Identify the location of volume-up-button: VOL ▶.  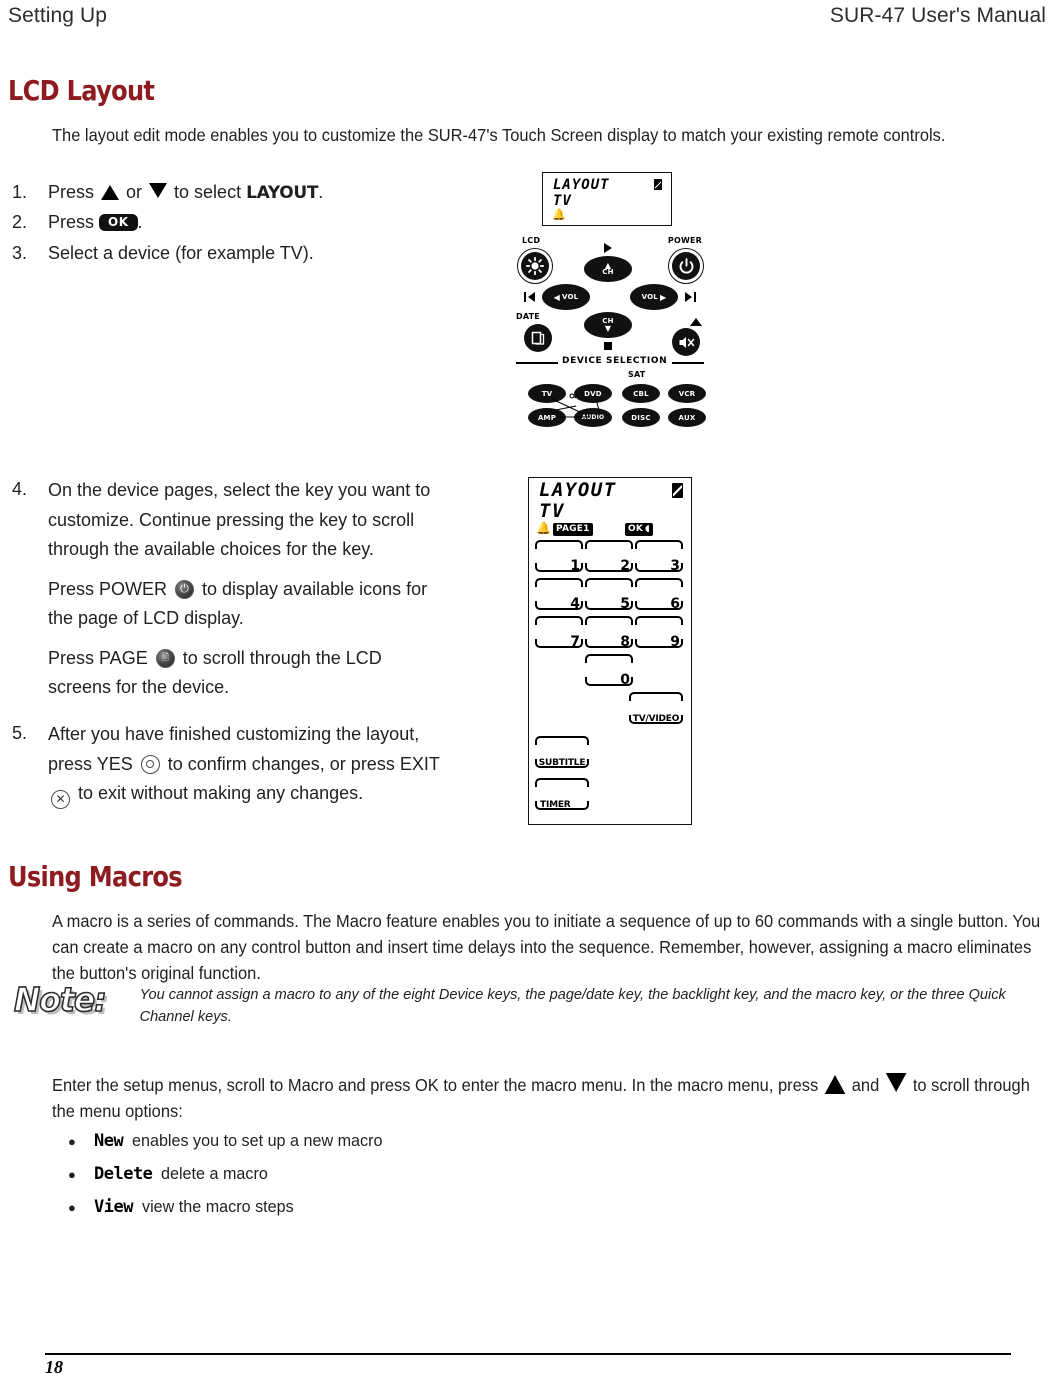
(654, 297).